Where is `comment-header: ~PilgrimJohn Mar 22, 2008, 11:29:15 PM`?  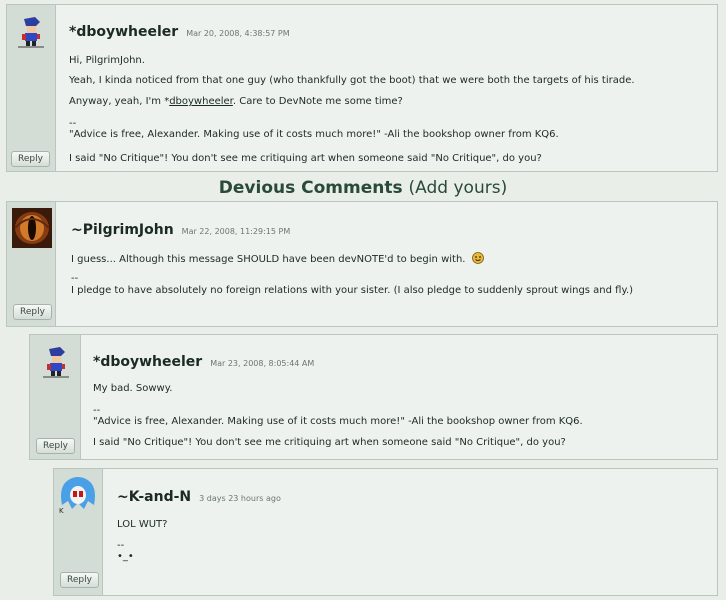
comment-header: ~PilgrimJohn Mar 22, 2008, 11:29:15 PM is located at coordinates (180, 228).